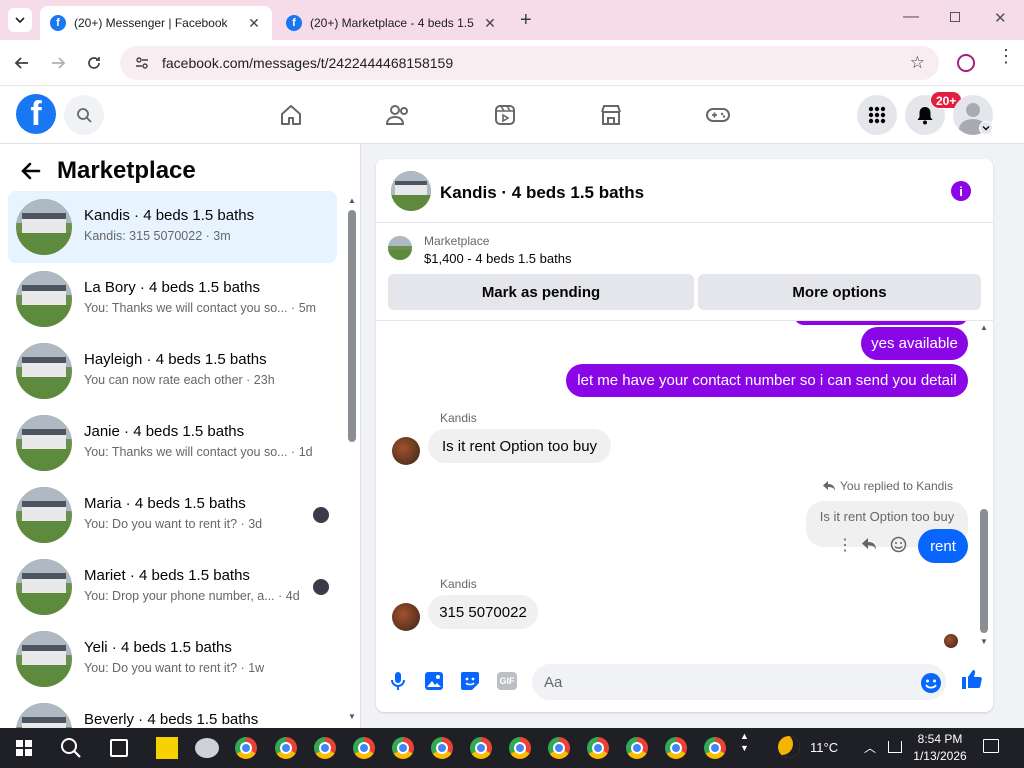 Image resolution: width=1024 pixels, height=768 pixels. Describe the element at coordinates (739, 682) in the screenshot. I see `message-input: Aa` at that location.